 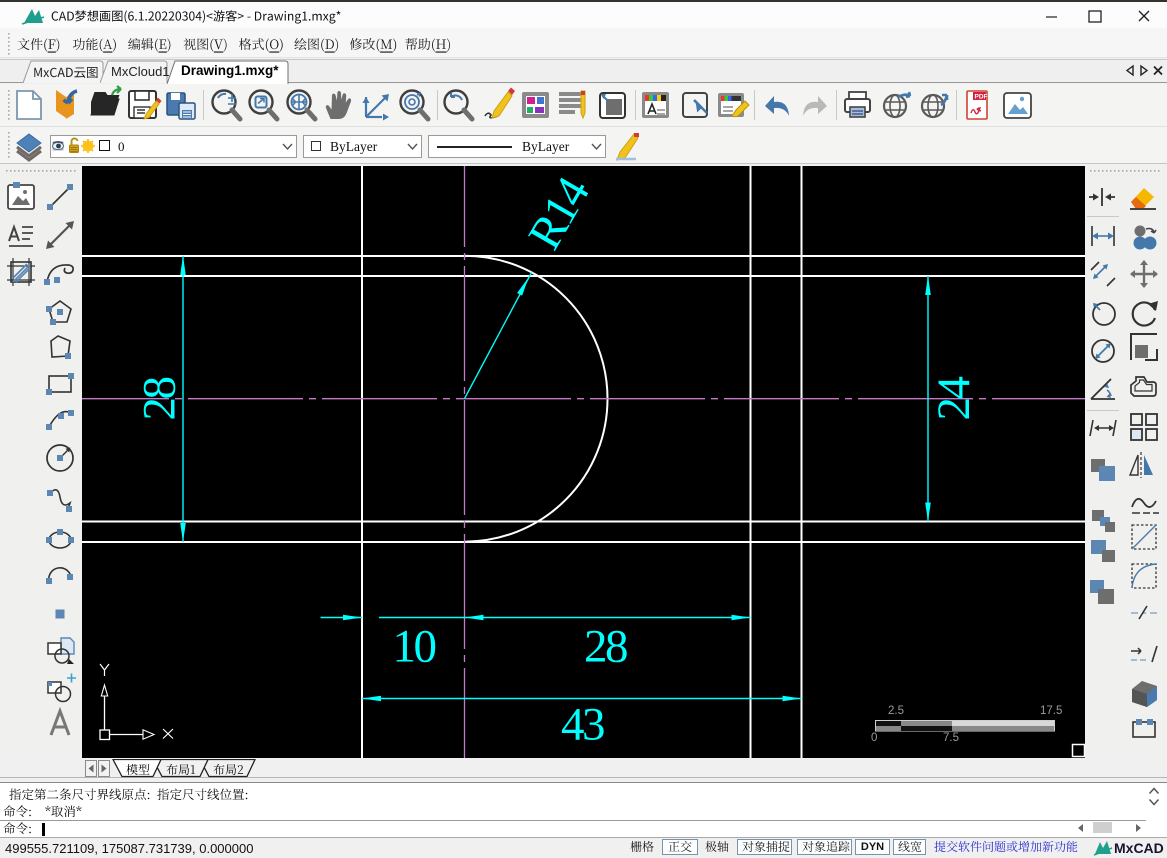 What do you see at coordinates (558, 213) in the screenshot?
I see `svg-text: R14` at bounding box center [558, 213].